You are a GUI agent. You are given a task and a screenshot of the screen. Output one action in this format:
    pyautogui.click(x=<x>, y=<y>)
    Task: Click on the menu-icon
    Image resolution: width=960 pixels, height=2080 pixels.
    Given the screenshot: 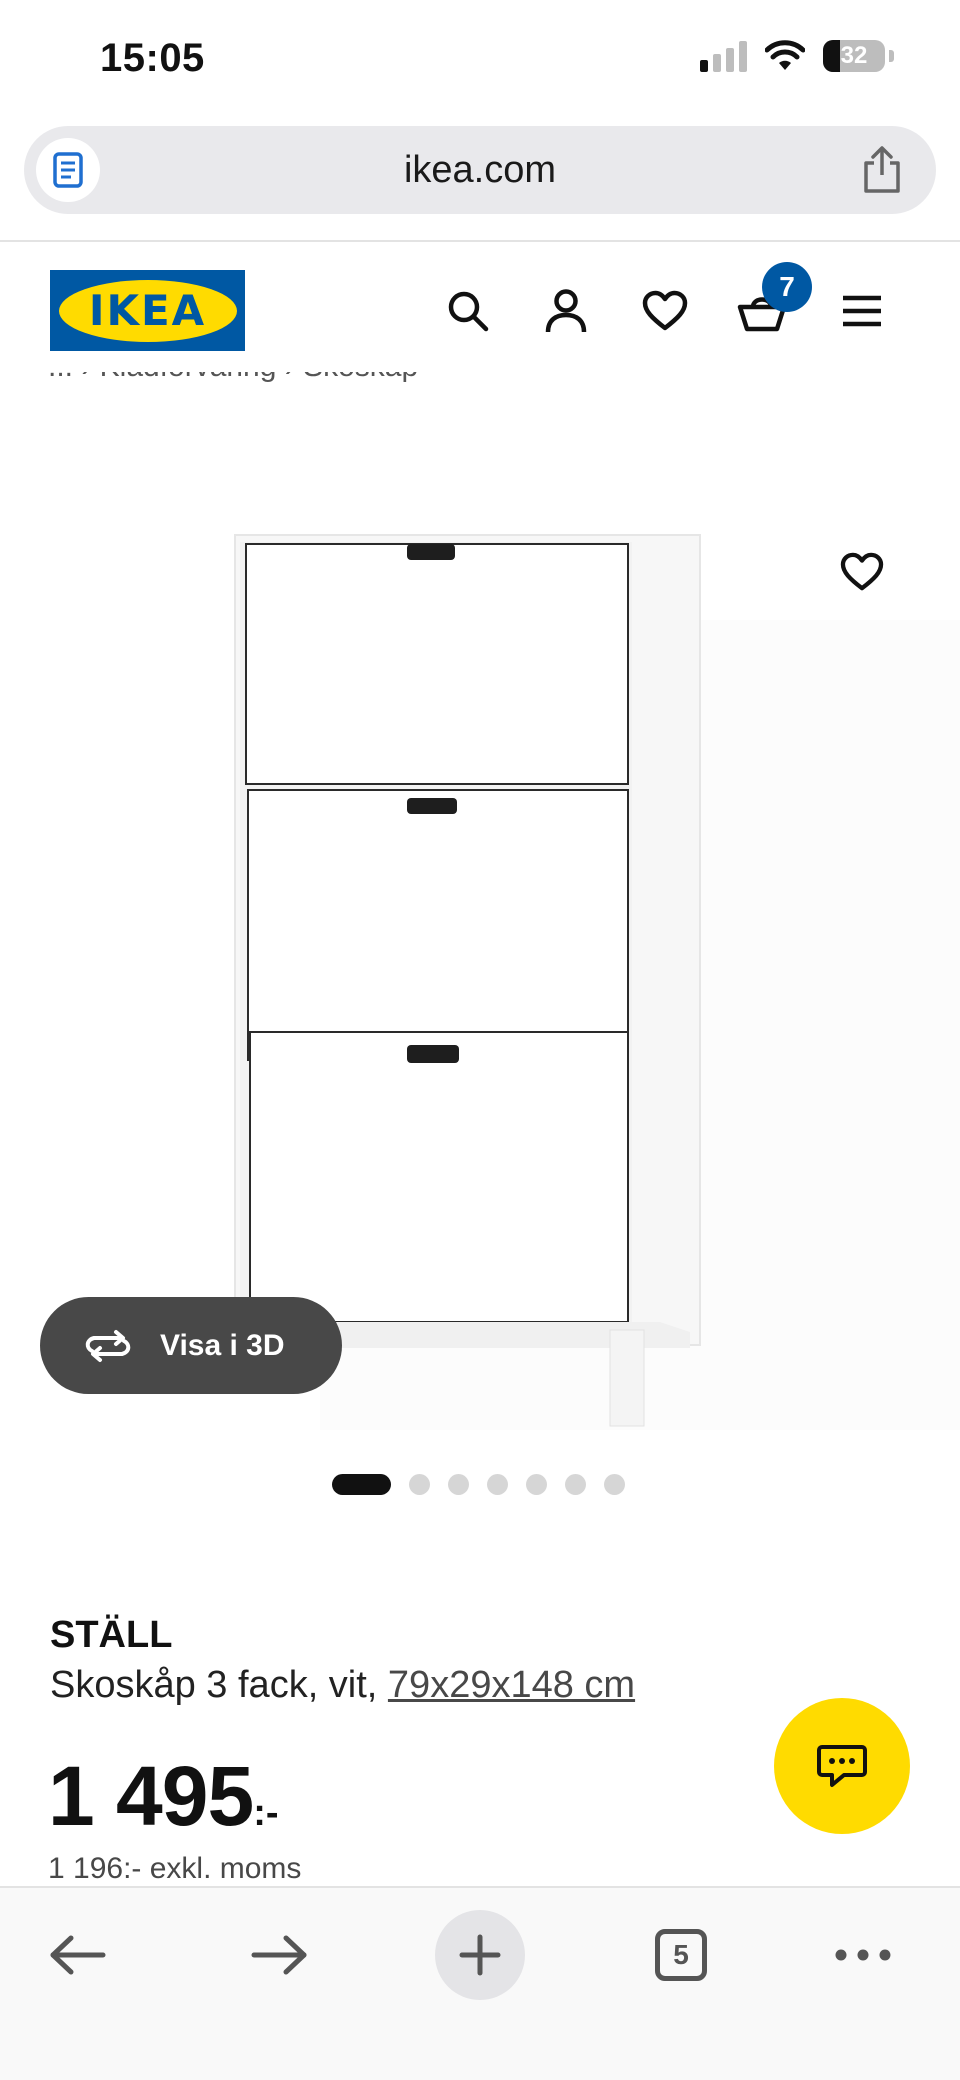 What is the action you would take?
    pyautogui.click(x=862, y=311)
    